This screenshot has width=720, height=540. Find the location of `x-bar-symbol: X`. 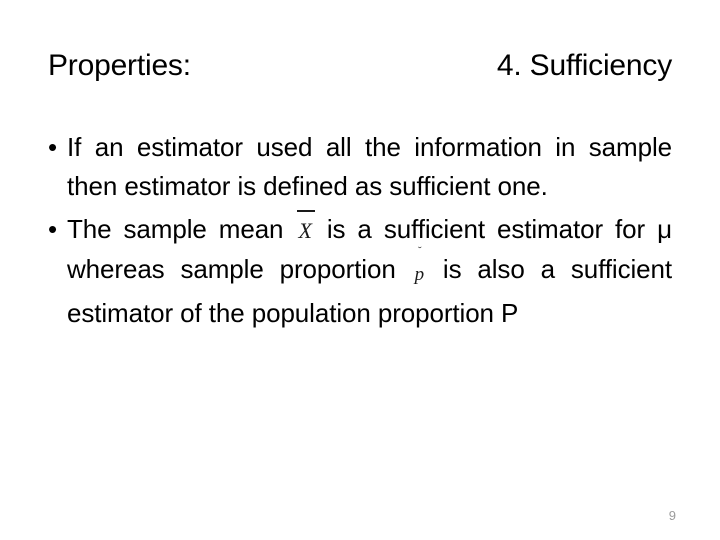

x-bar-symbol: X is located at coordinates (305, 230).